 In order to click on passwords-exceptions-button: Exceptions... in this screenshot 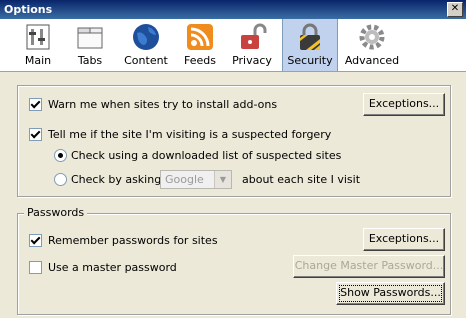, I will do `click(404, 239)`.